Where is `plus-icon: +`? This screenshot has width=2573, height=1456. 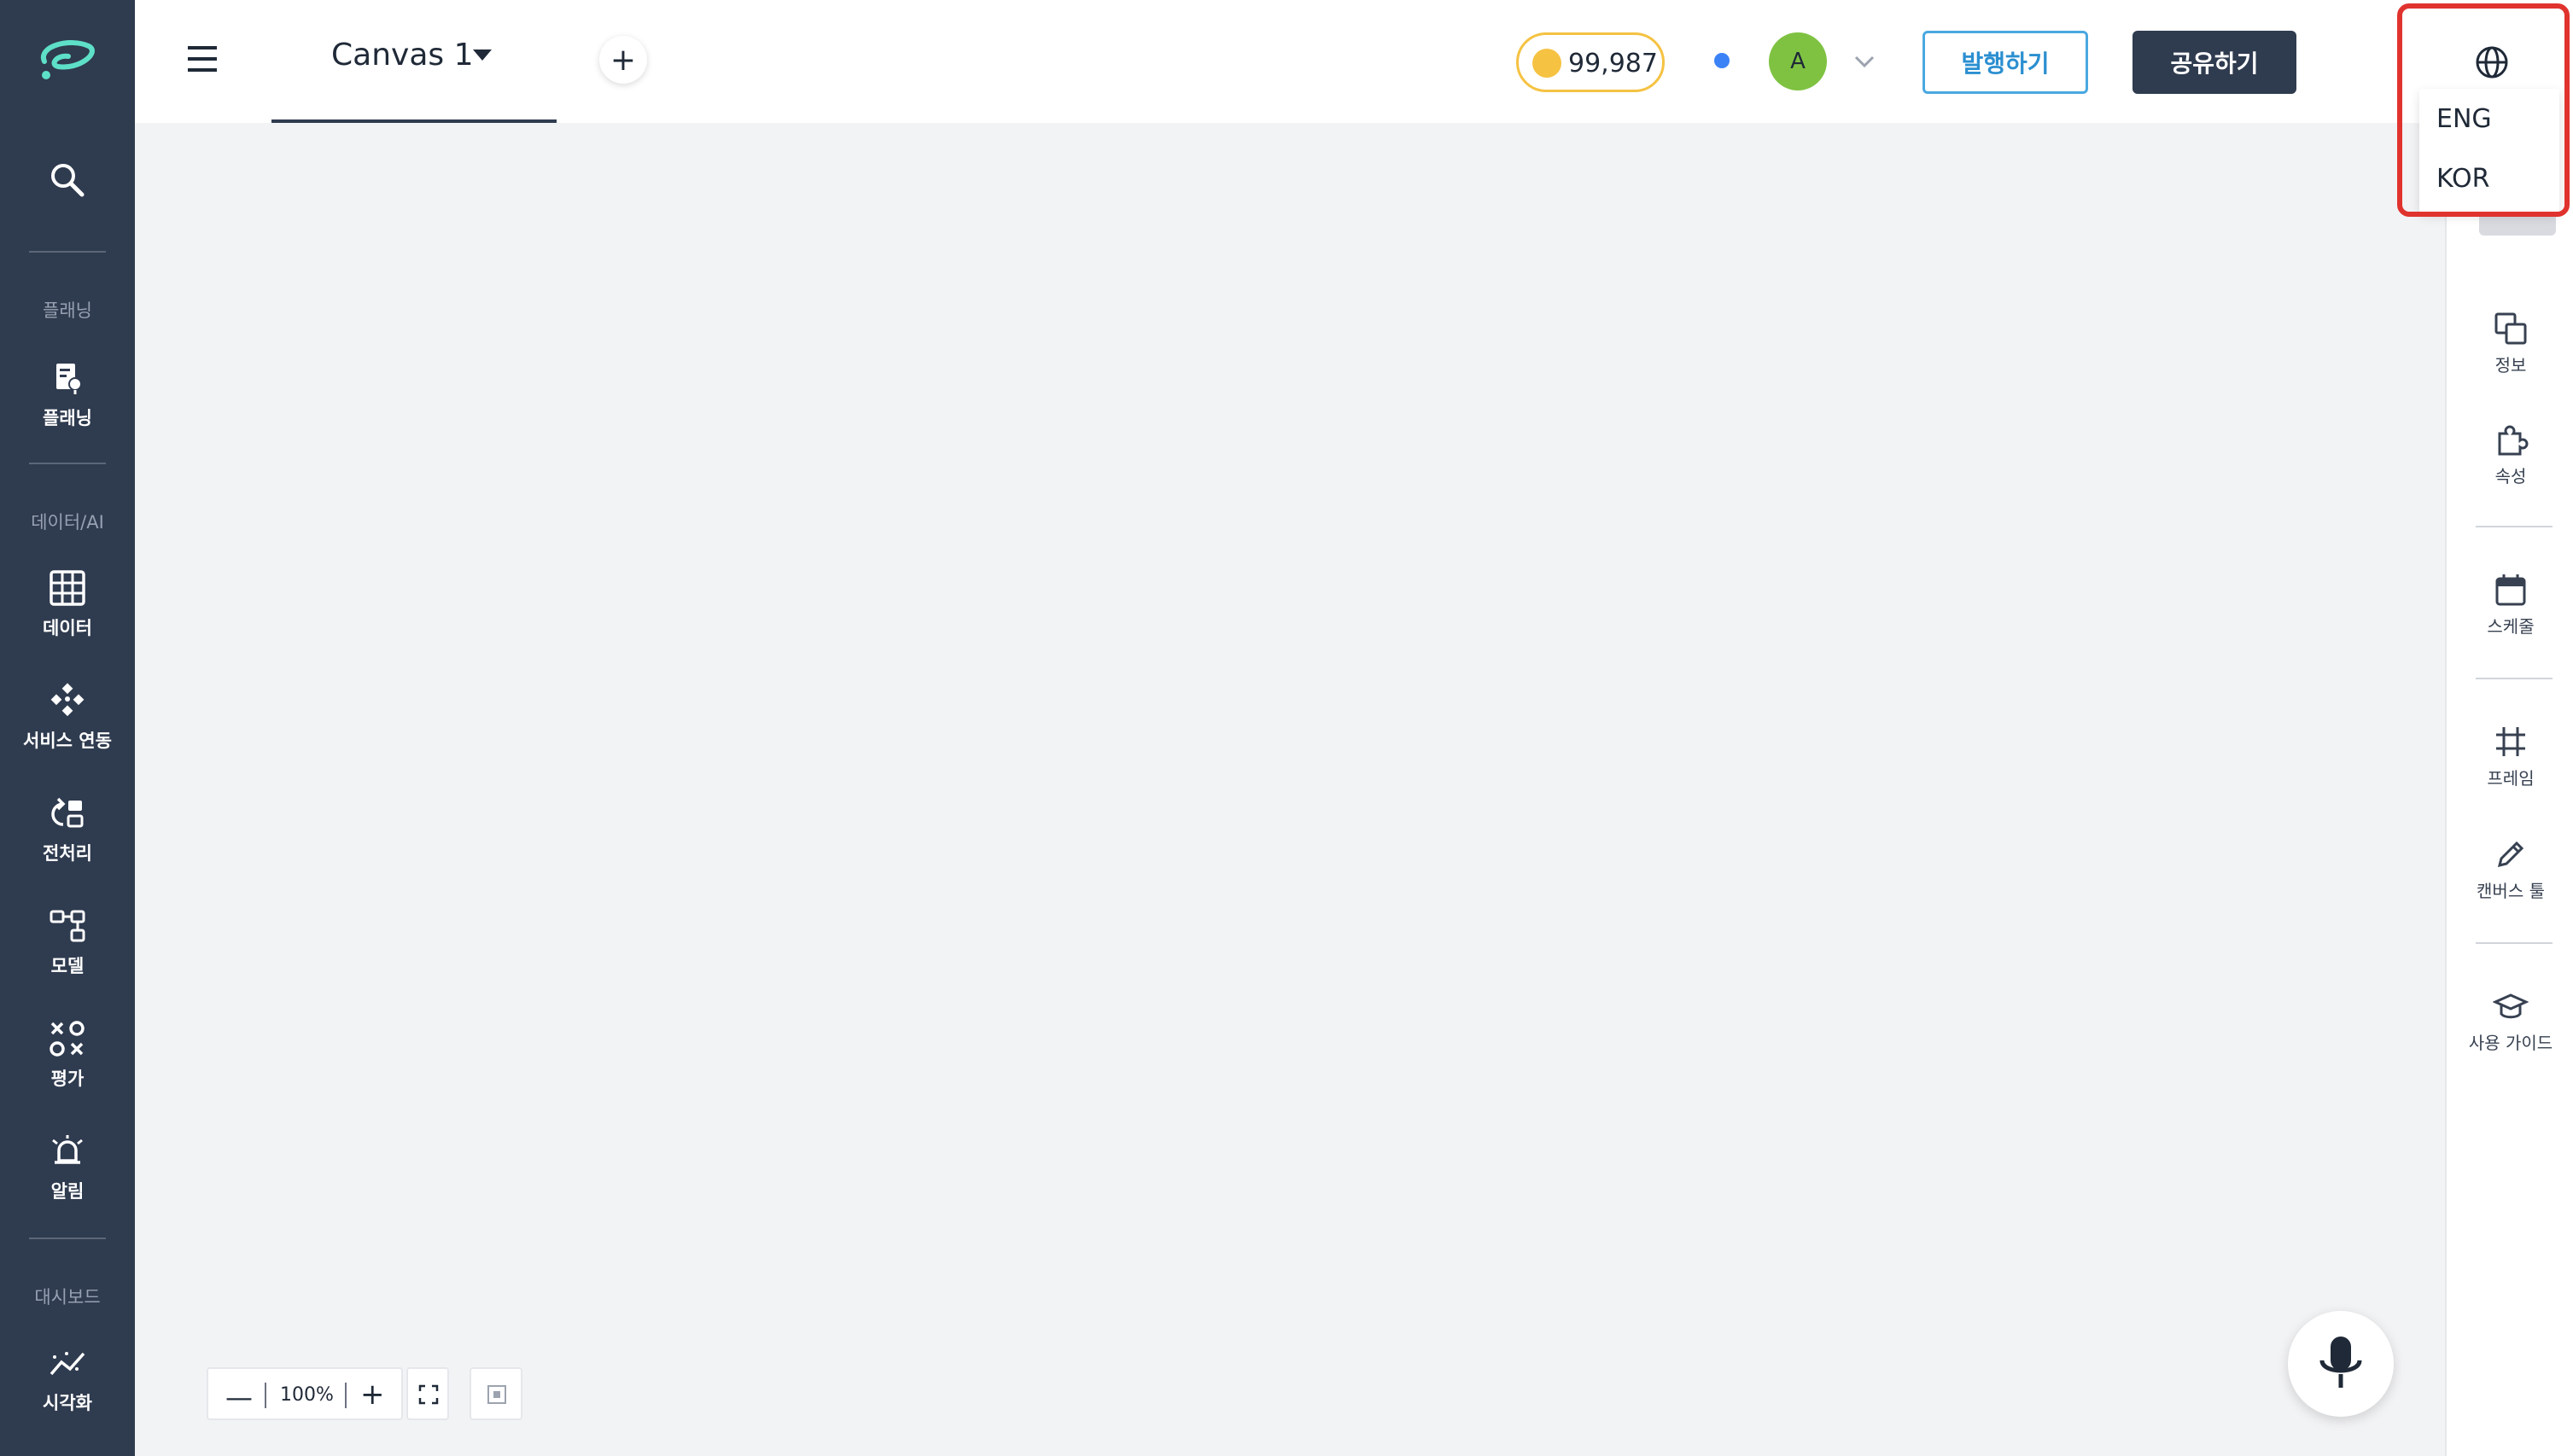
plus-icon: + is located at coordinates (623, 60).